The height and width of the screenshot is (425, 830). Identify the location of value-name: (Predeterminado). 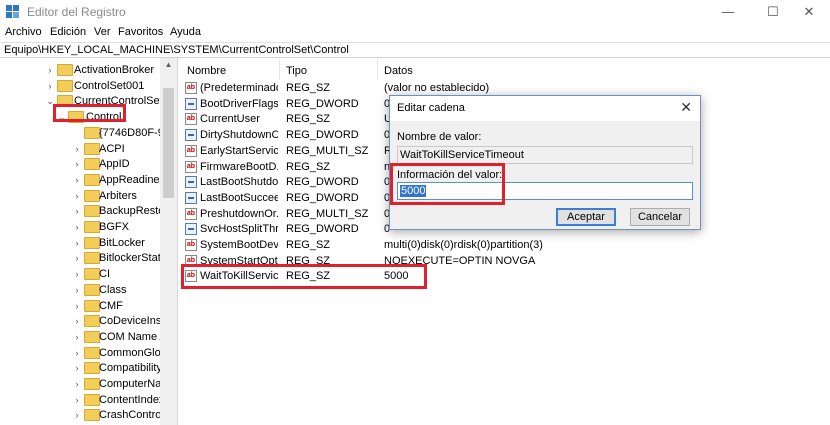
(239, 88).